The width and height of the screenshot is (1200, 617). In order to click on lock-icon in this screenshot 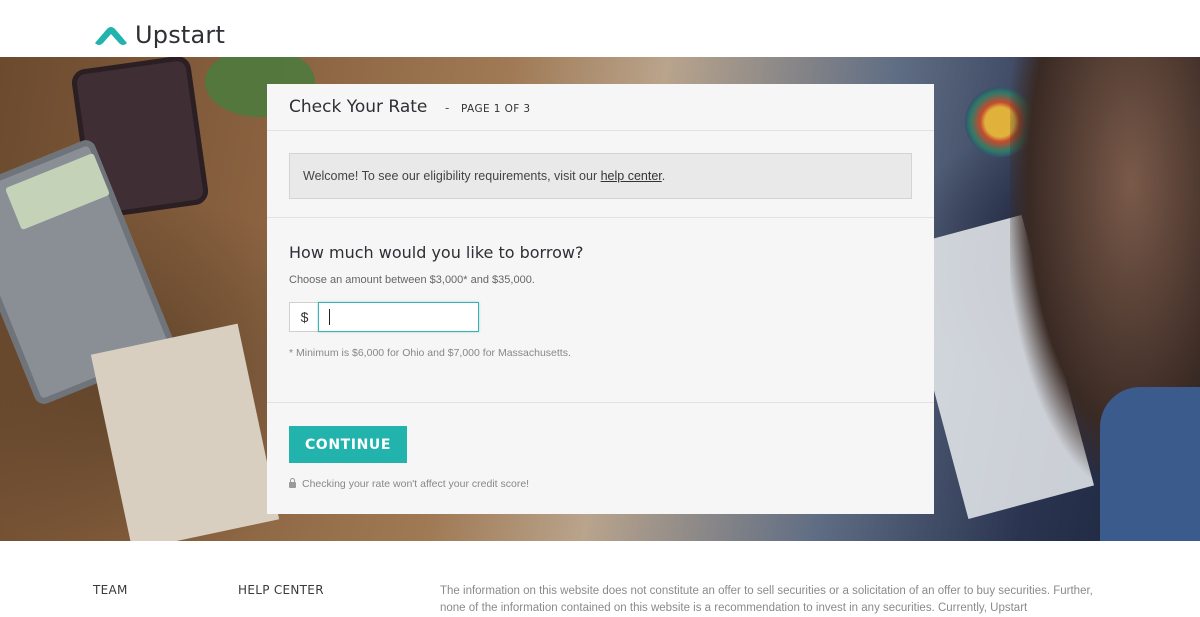, I will do `click(292, 483)`.